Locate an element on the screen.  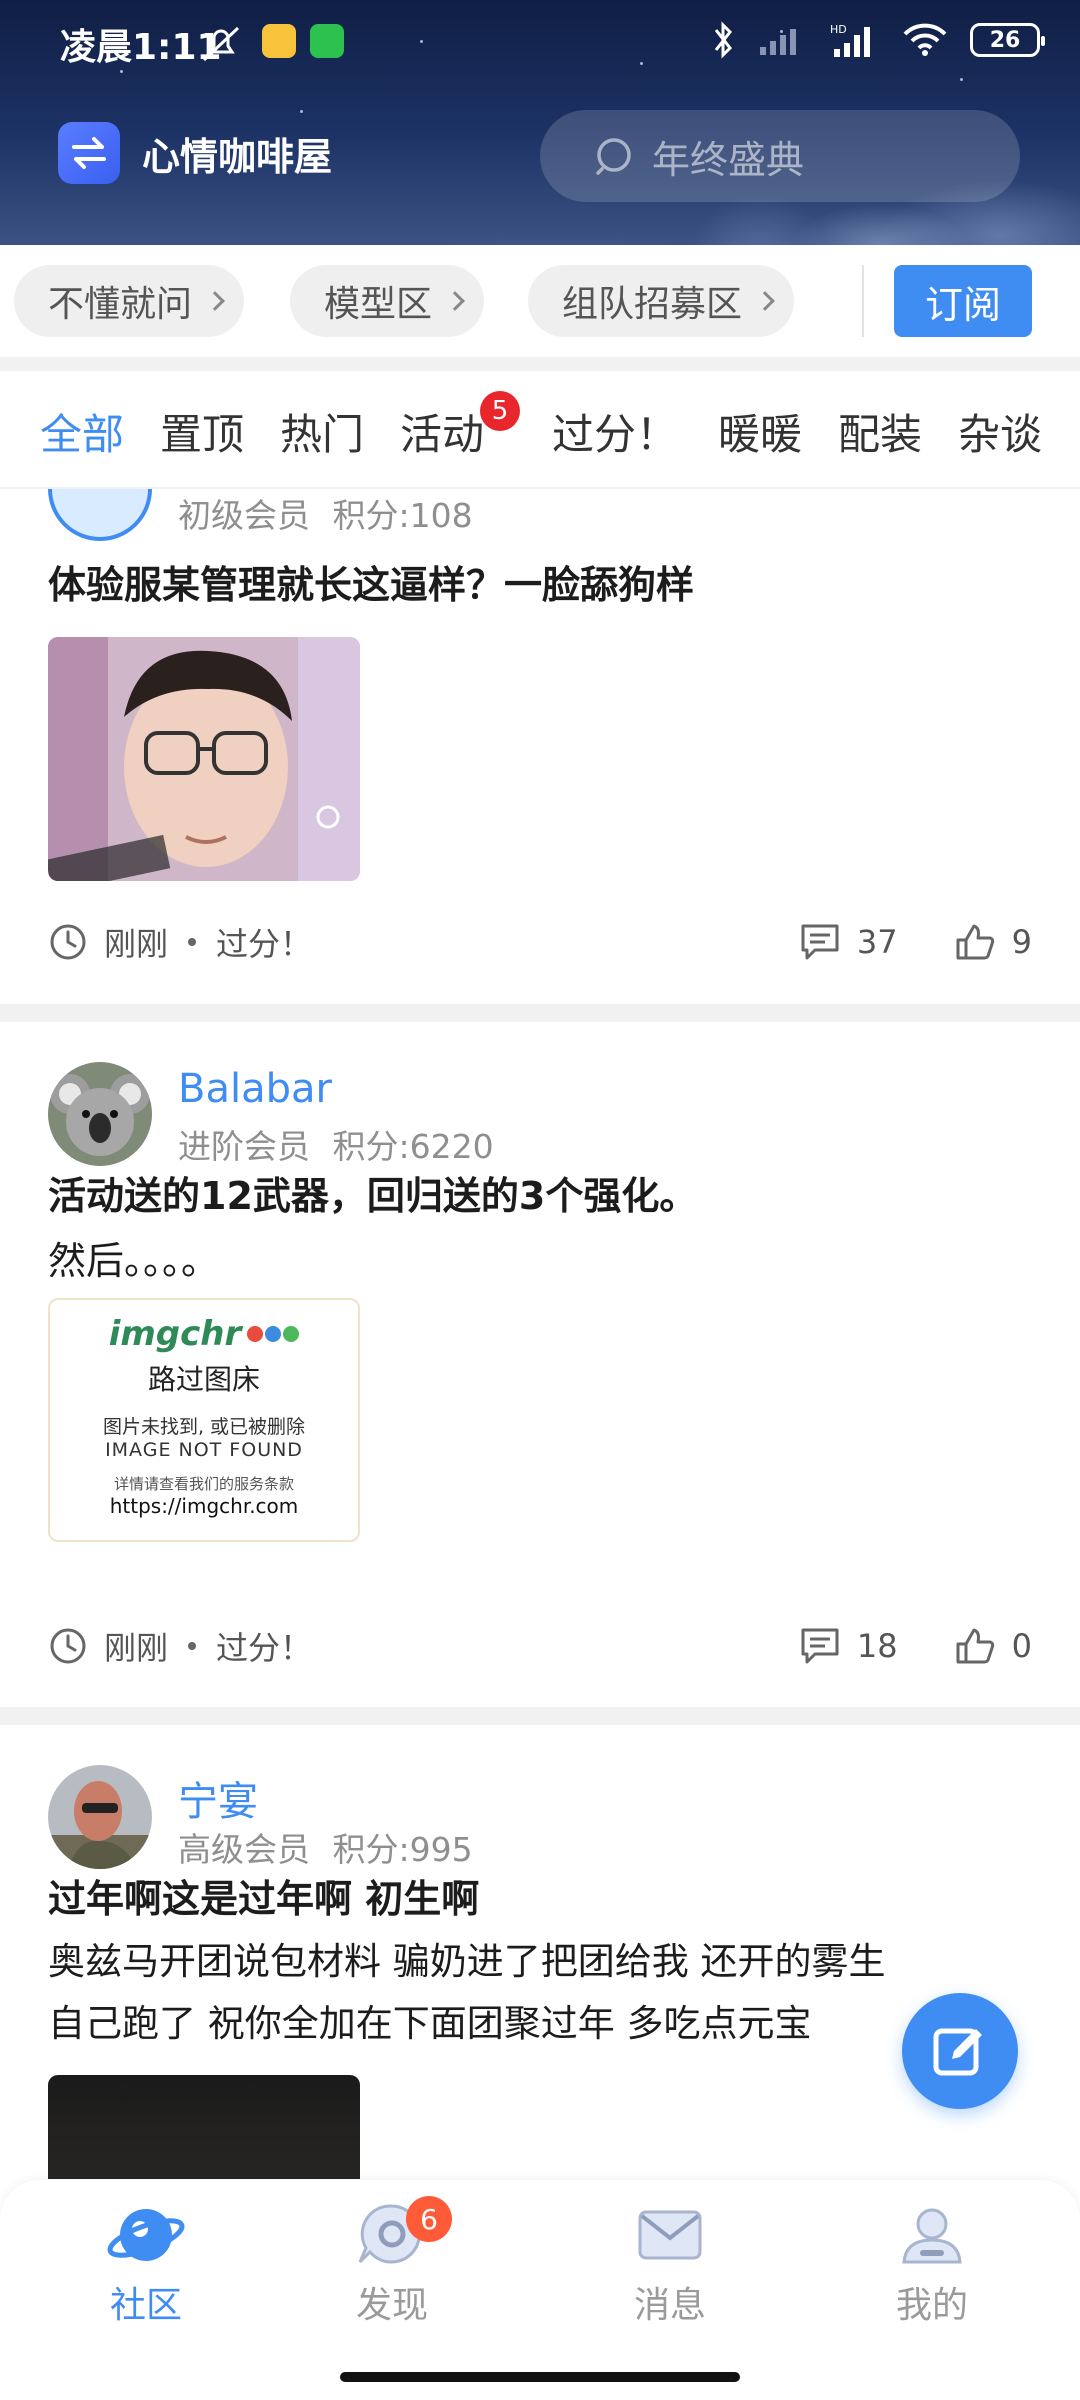
zone-divider is located at coordinates (863, 301).